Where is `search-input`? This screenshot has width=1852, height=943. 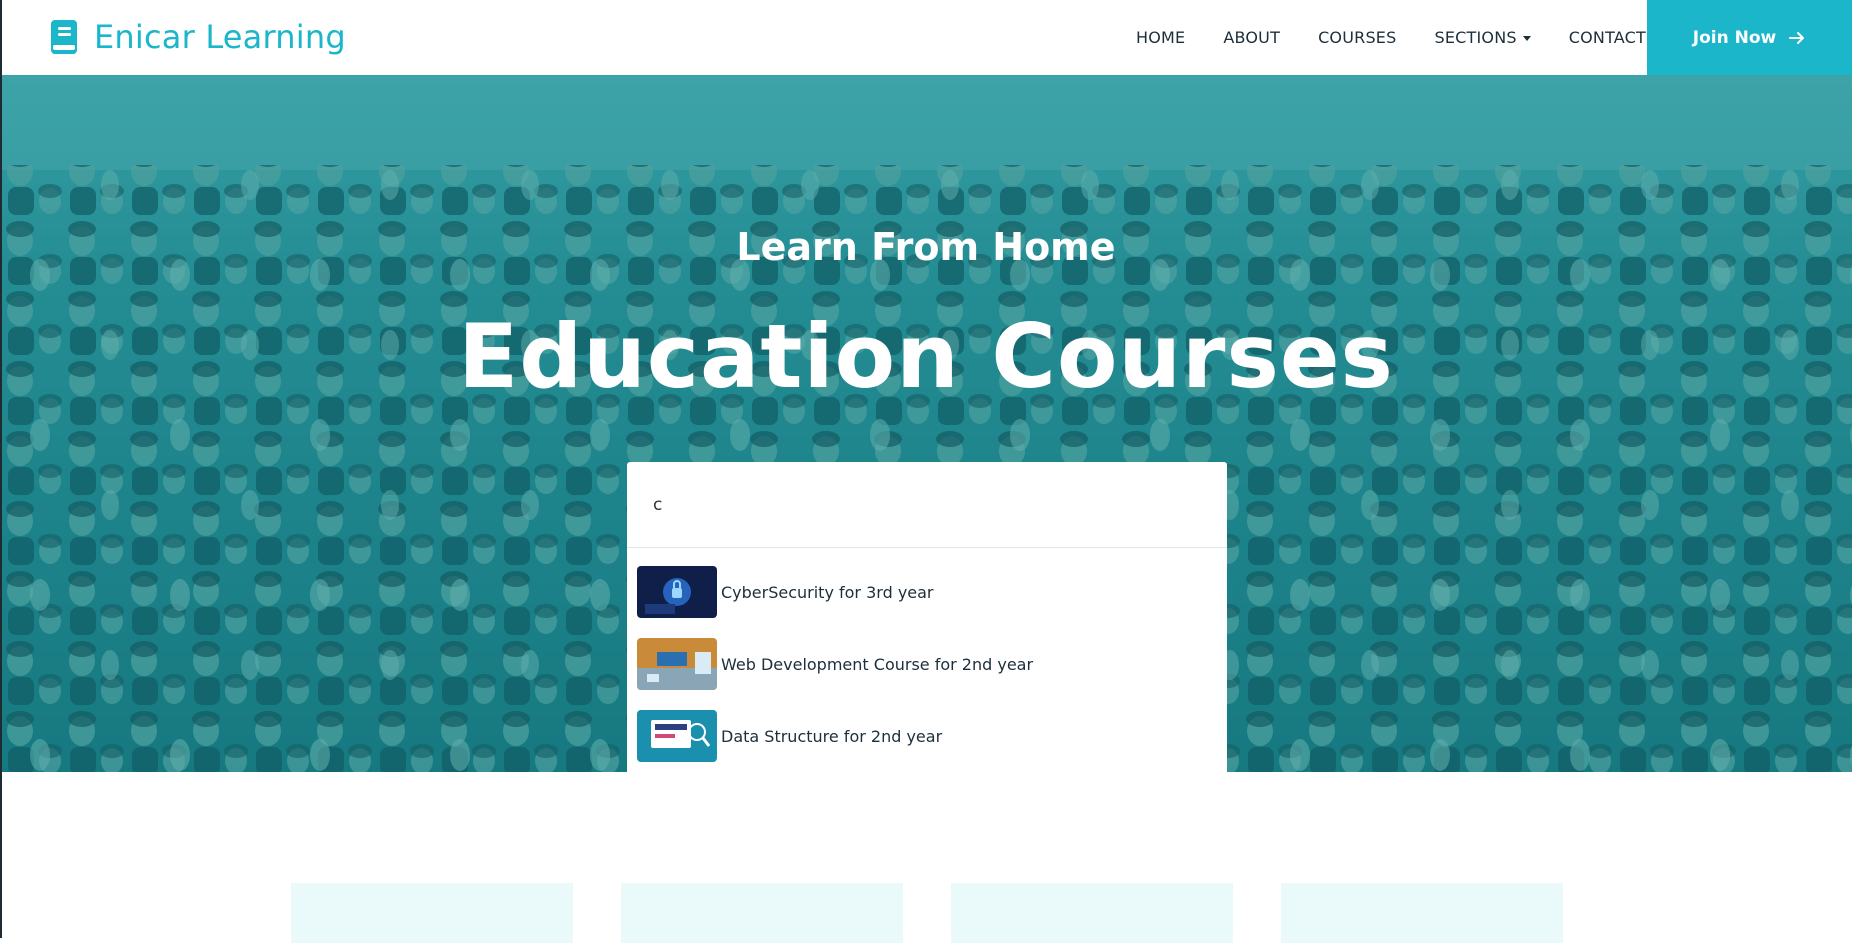 search-input is located at coordinates (927, 504).